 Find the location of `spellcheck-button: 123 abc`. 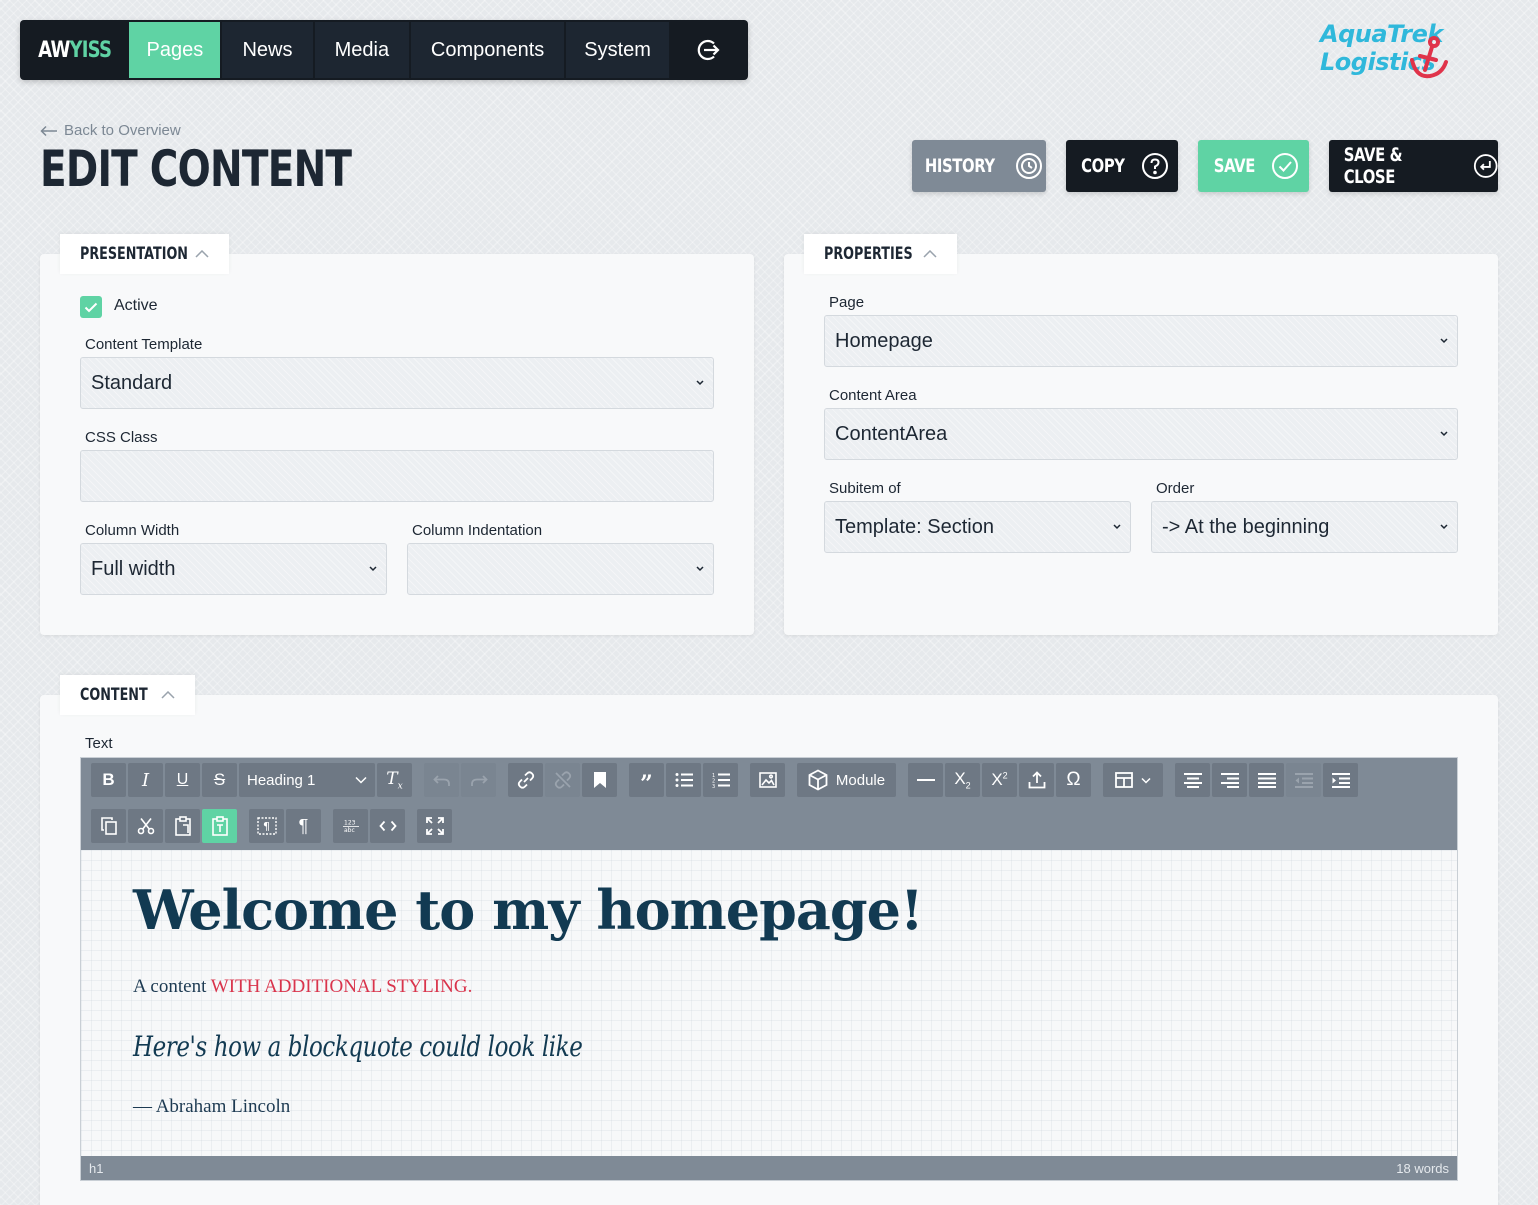

spellcheck-button: 123 abc is located at coordinates (350, 826).